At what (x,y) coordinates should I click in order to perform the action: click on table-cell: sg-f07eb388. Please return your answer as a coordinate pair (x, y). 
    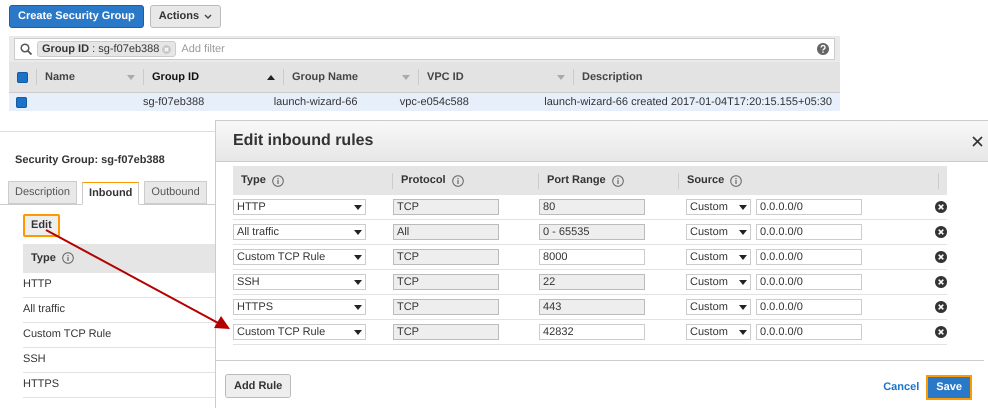
    Looking at the image, I should click on (173, 102).